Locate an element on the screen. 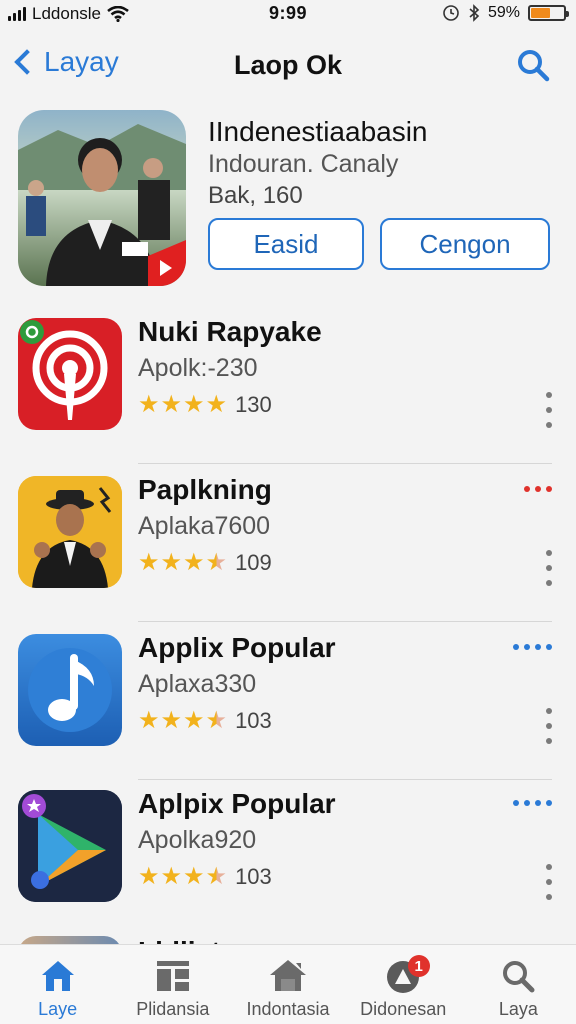 The width and height of the screenshot is (576, 1024). app-name: Nuki Rapyake is located at coordinates (230, 331).